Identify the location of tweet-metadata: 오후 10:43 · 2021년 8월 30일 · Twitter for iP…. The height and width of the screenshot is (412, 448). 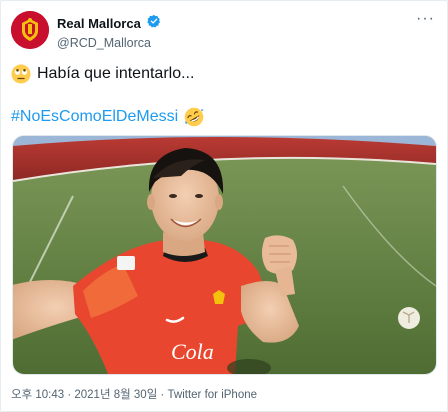
(134, 395).